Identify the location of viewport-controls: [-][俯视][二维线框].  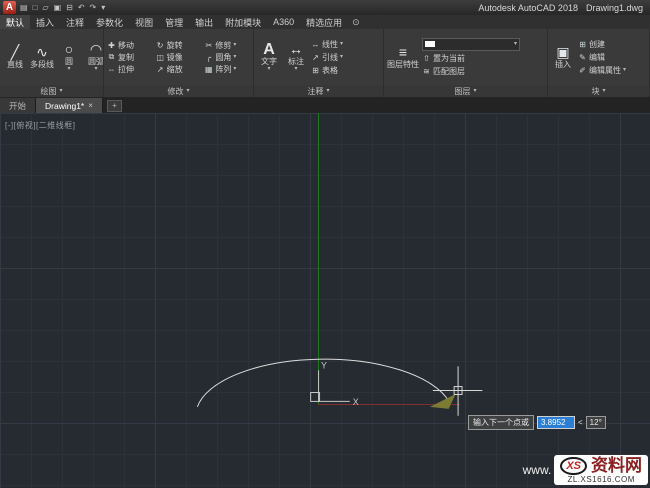
(40, 125).